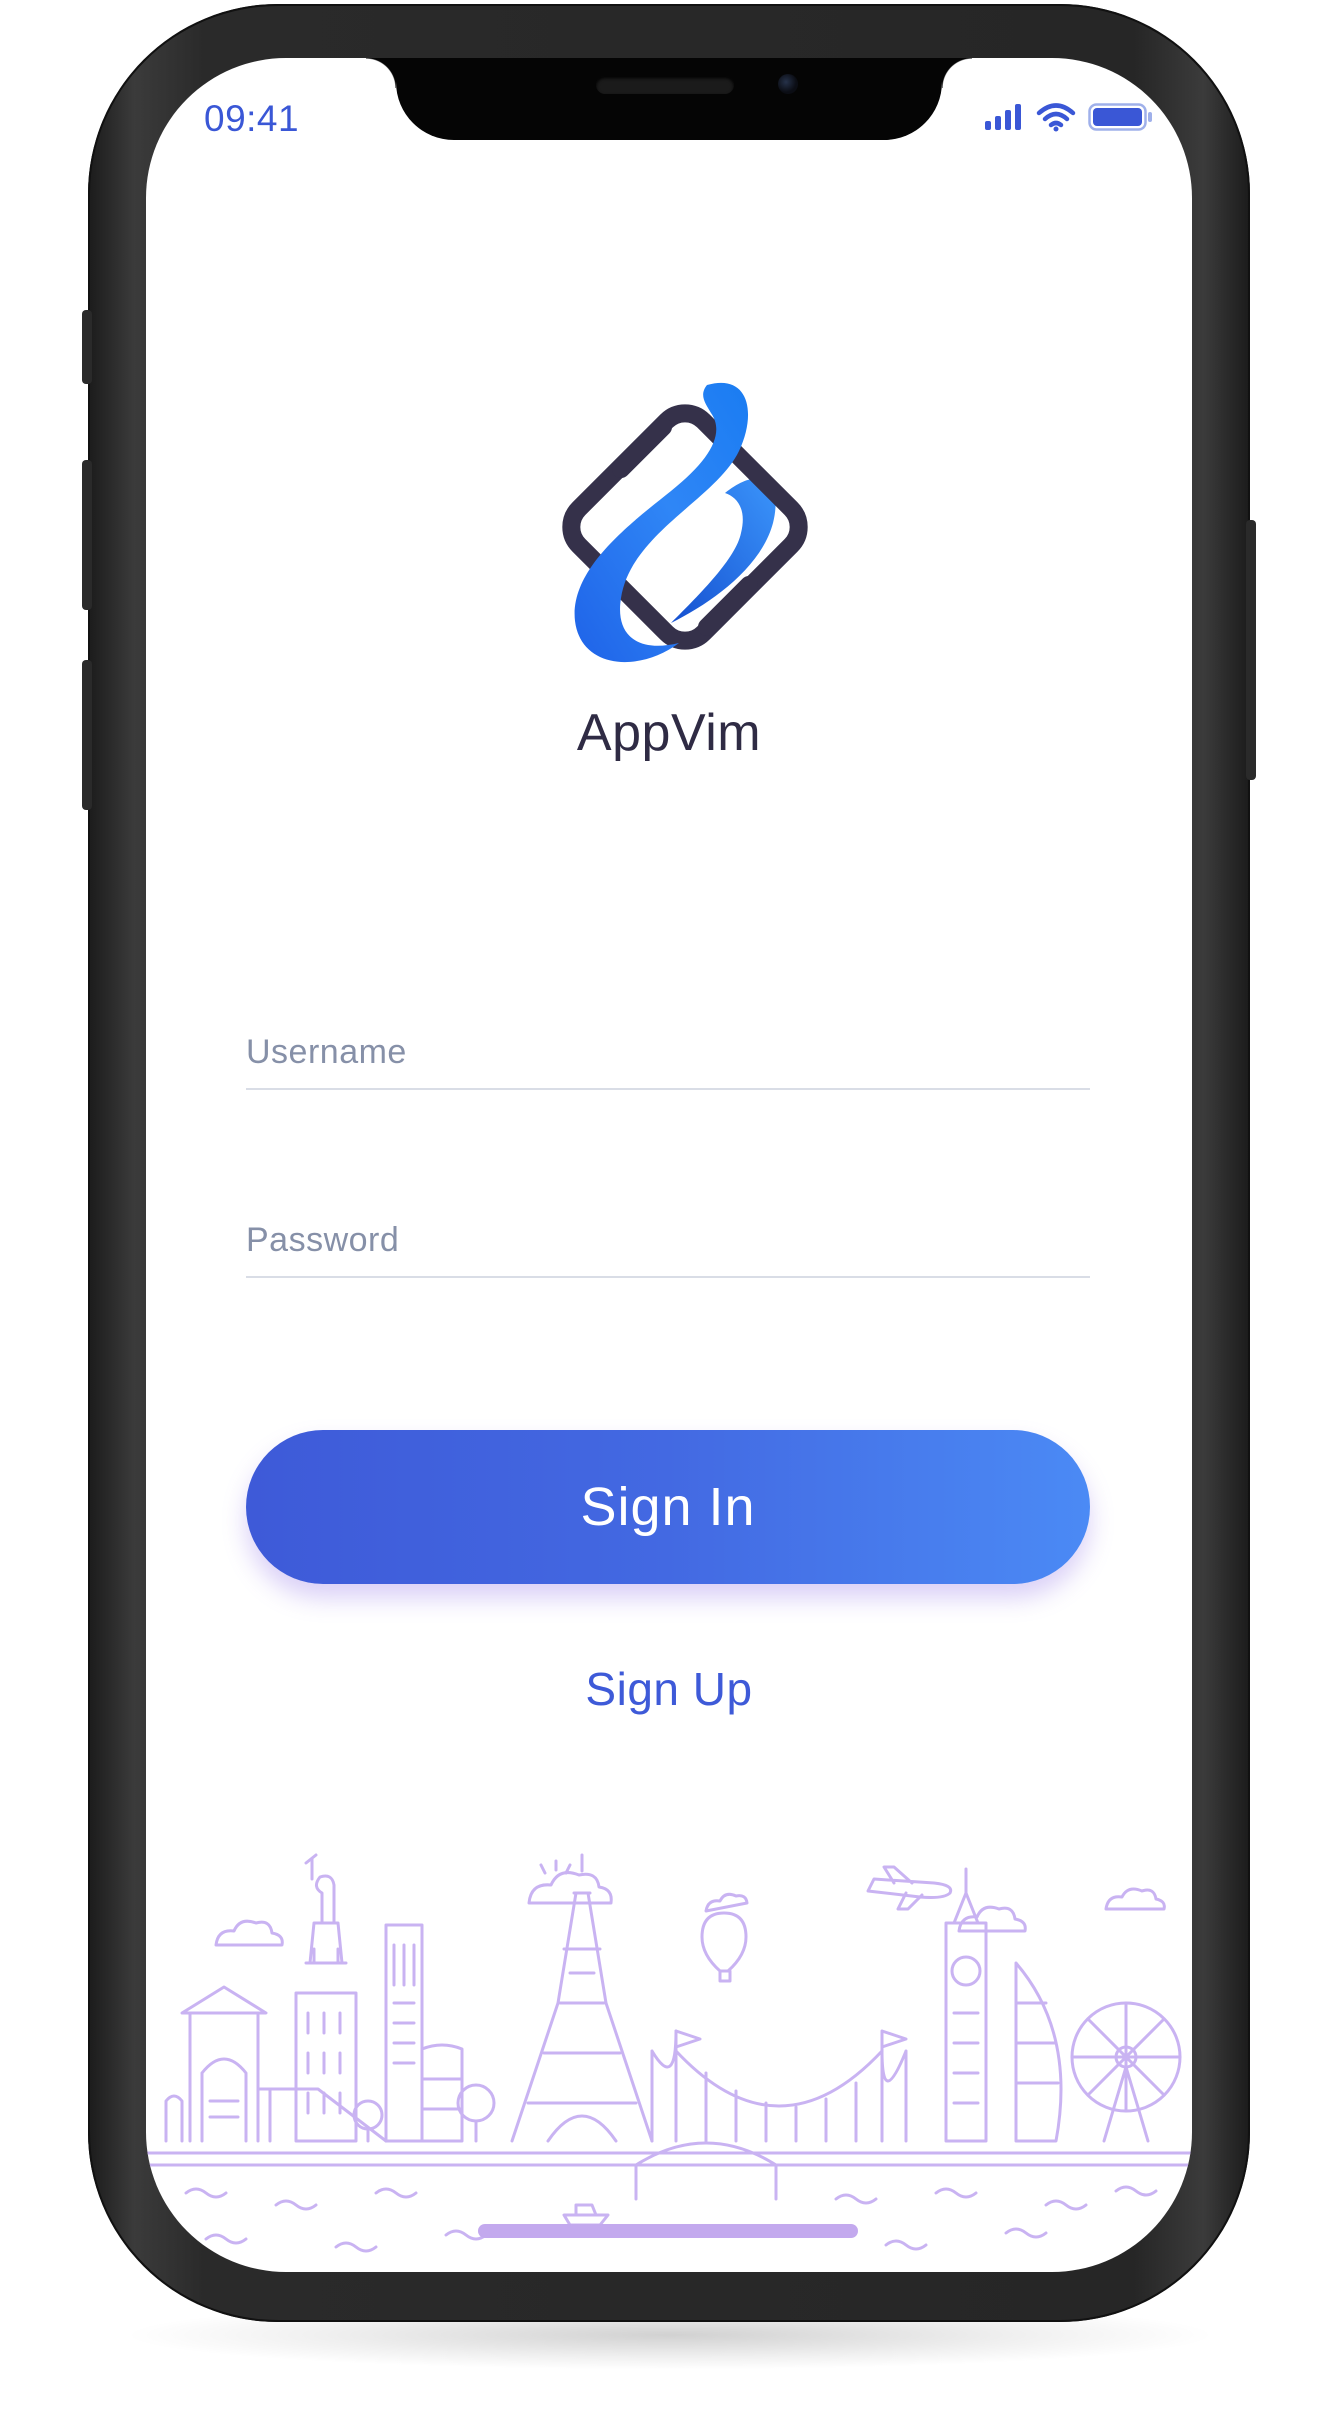 The width and height of the screenshot is (1343, 2421). I want to click on username-input, so click(668, 1052).